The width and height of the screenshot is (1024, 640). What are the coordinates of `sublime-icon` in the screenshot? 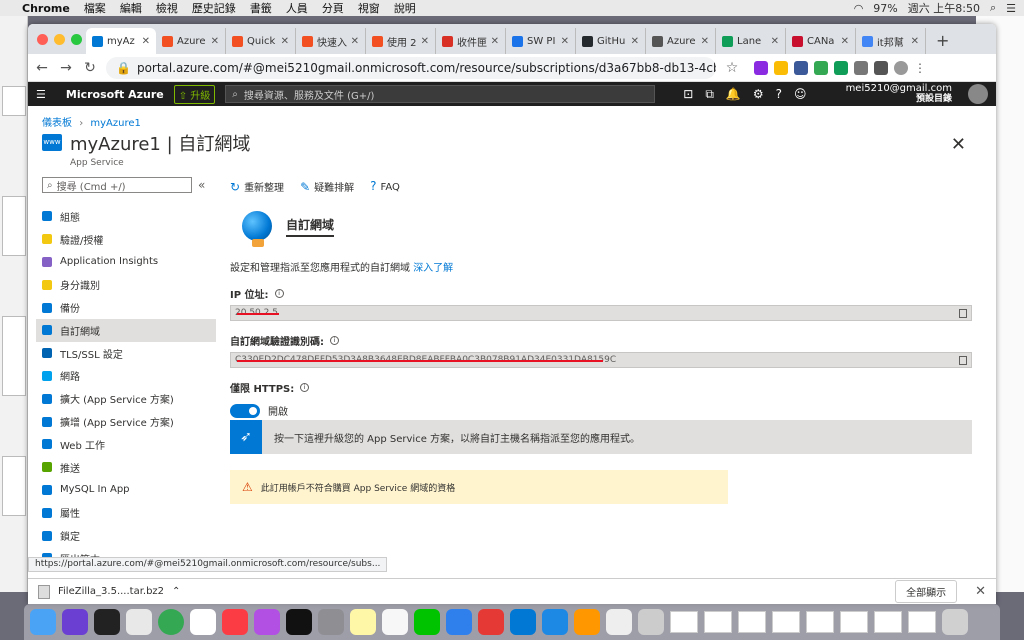 It's located at (587, 622).